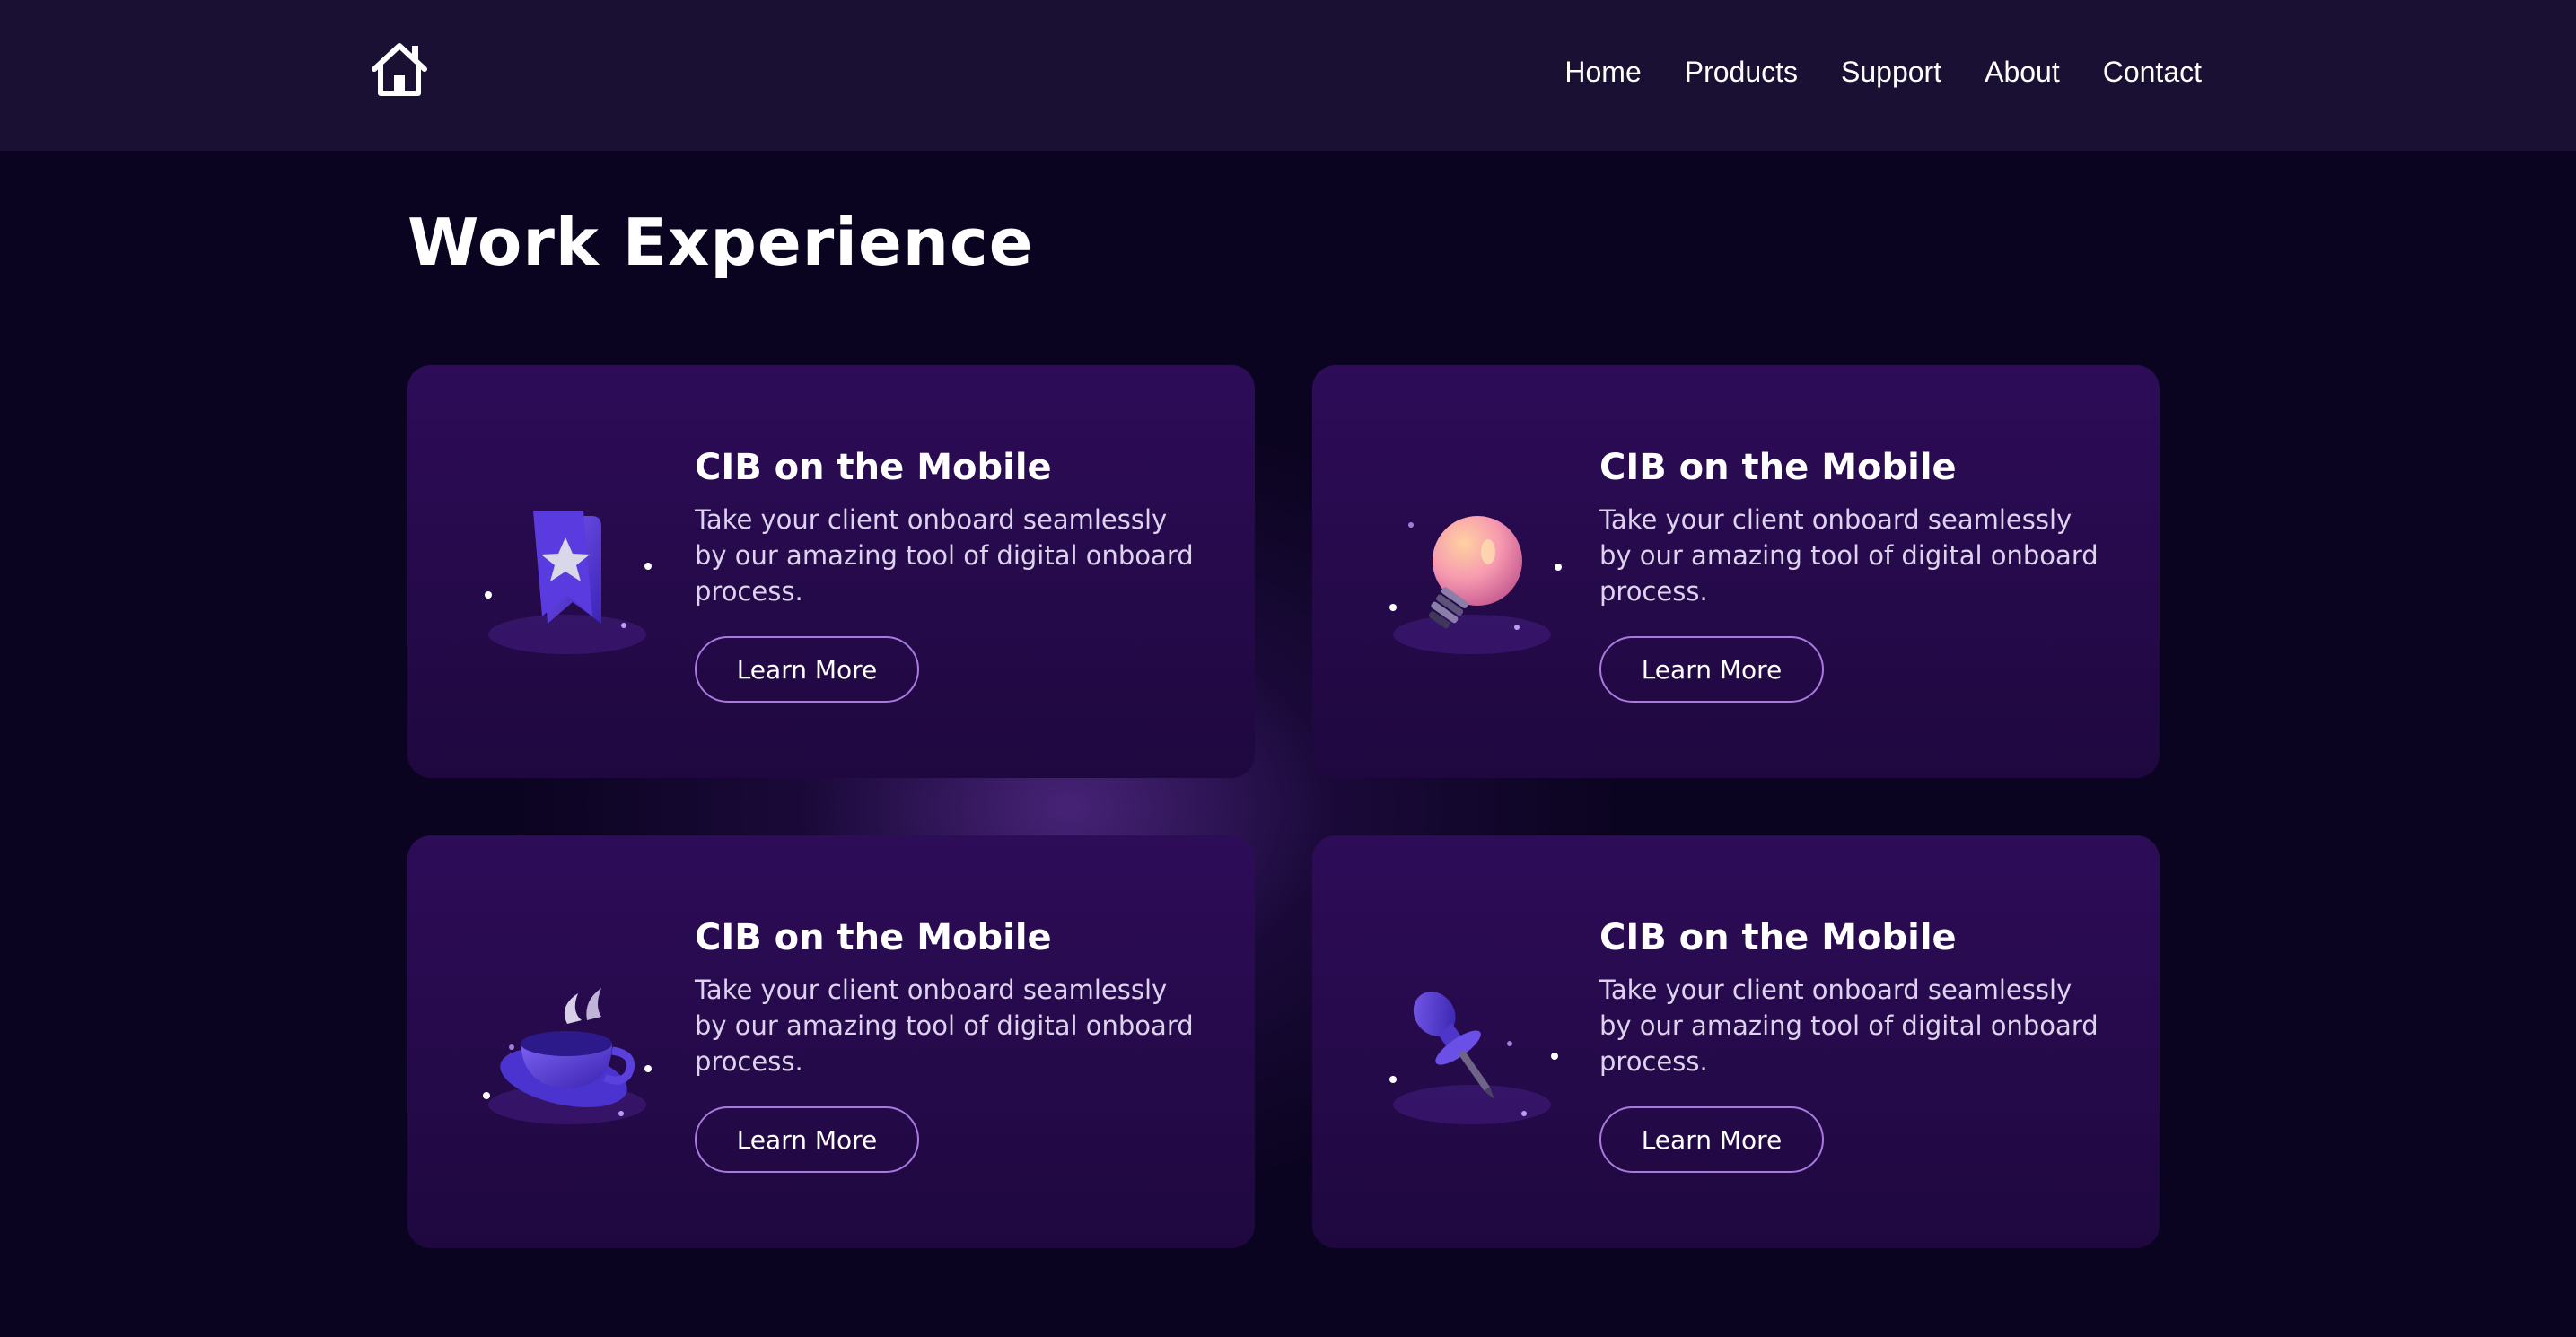 This screenshot has height=1337, width=2576. I want to click on coffee-cup-icon, so click(572, 1046).